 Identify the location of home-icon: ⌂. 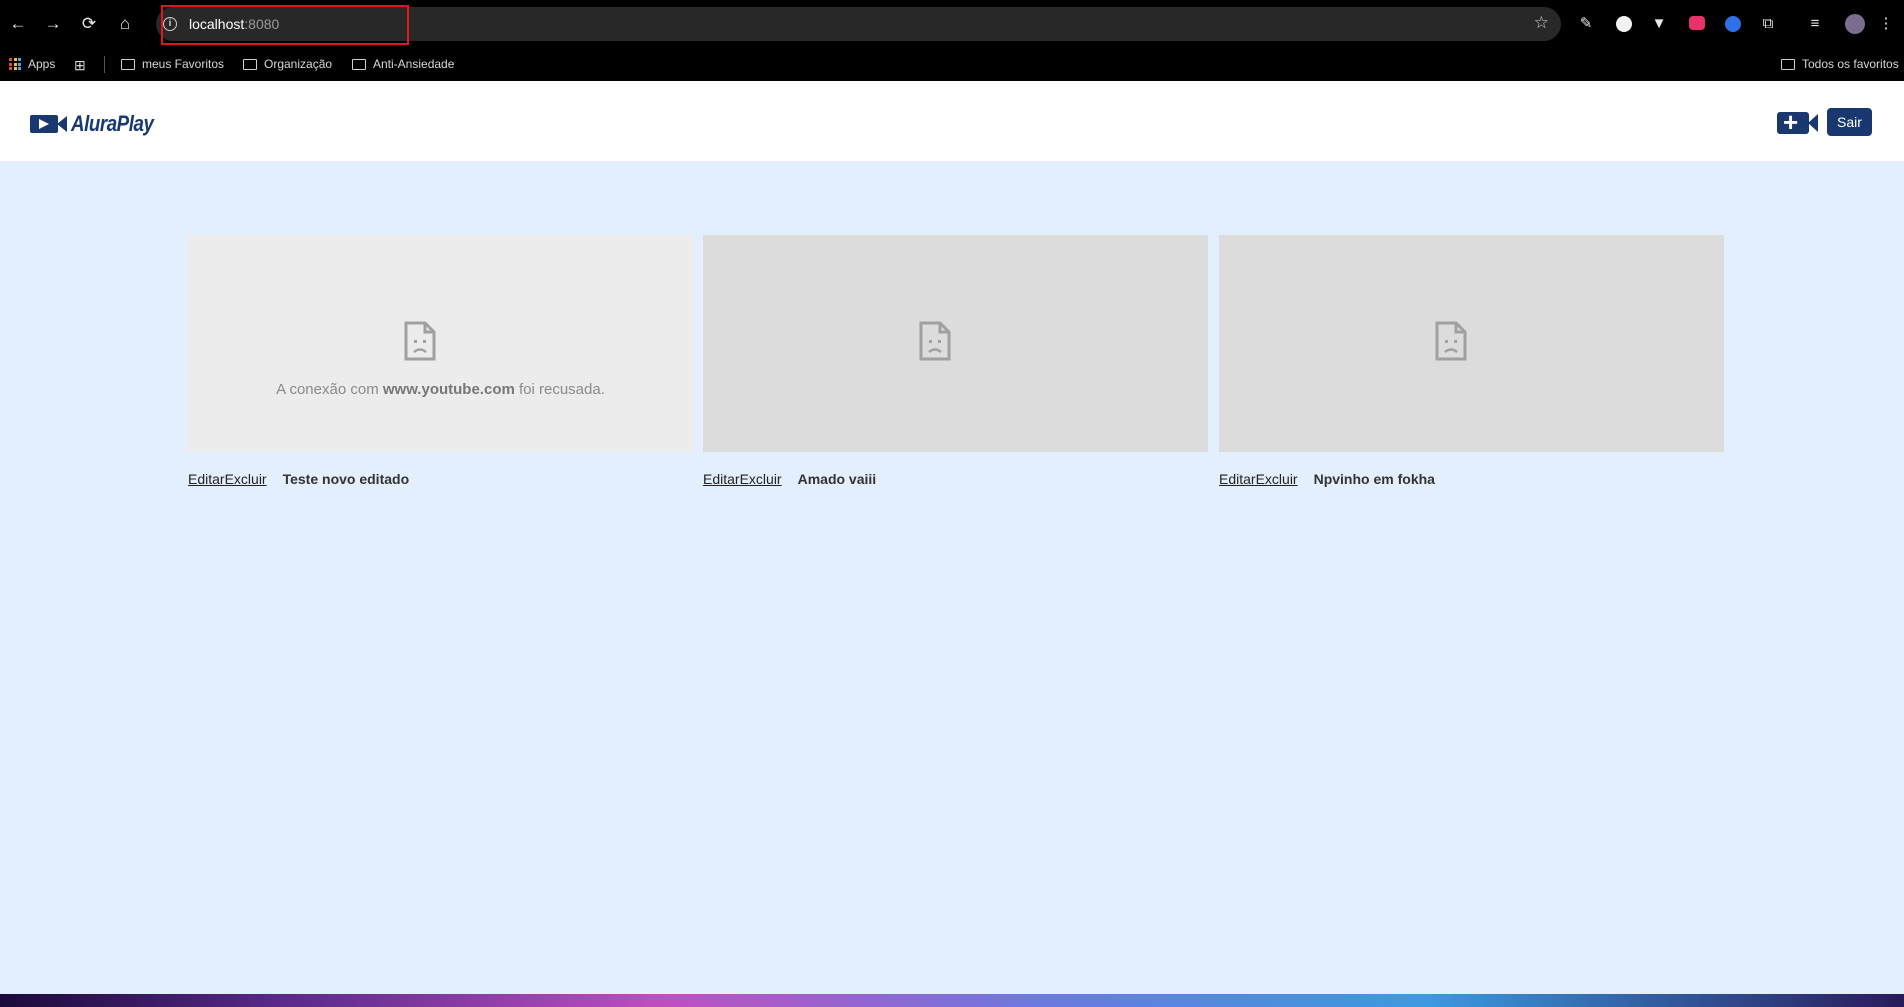
(125, 24).